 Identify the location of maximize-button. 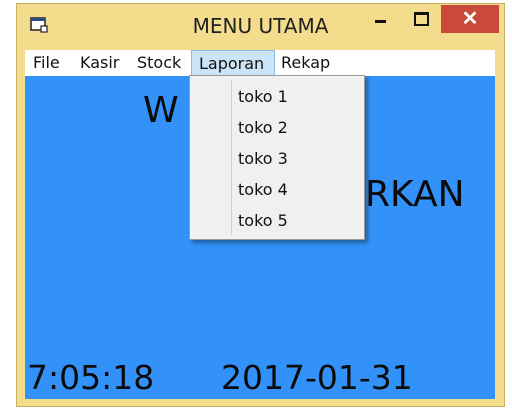
(421, 20).